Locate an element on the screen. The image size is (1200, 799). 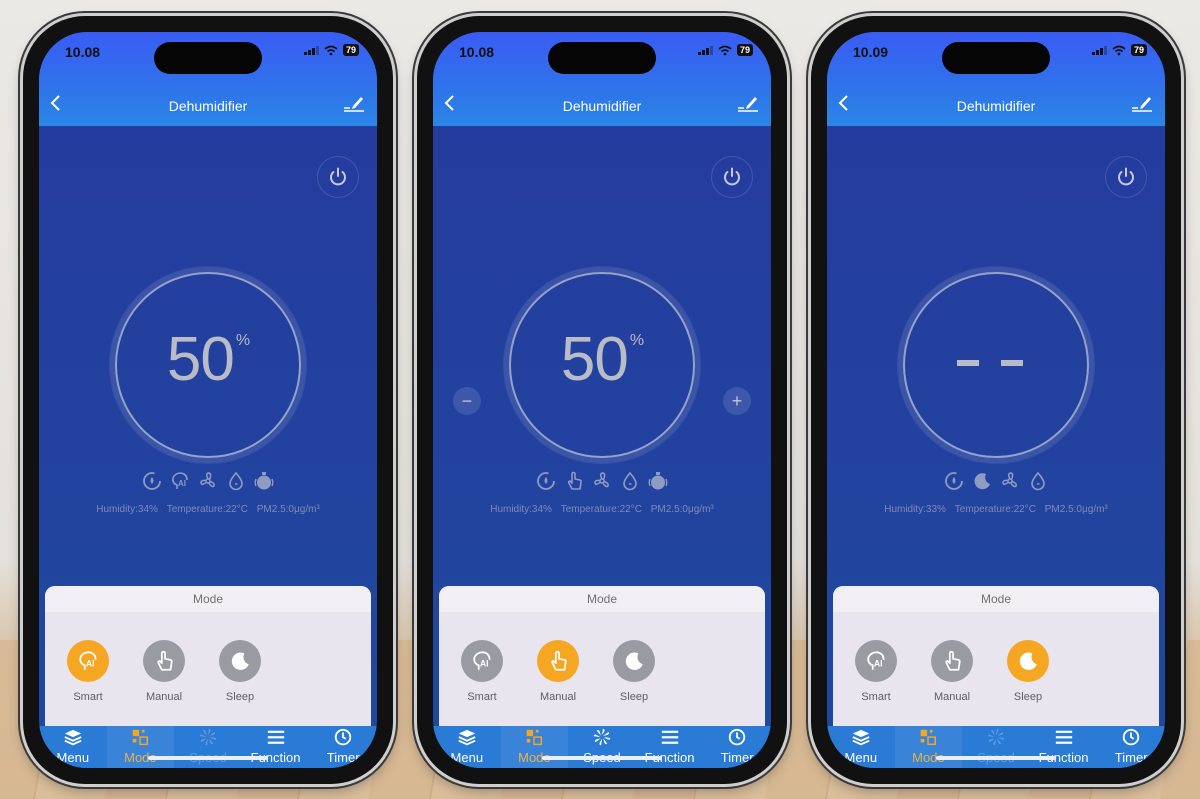
mode-grid-icon is located at coordinates (535, 737).